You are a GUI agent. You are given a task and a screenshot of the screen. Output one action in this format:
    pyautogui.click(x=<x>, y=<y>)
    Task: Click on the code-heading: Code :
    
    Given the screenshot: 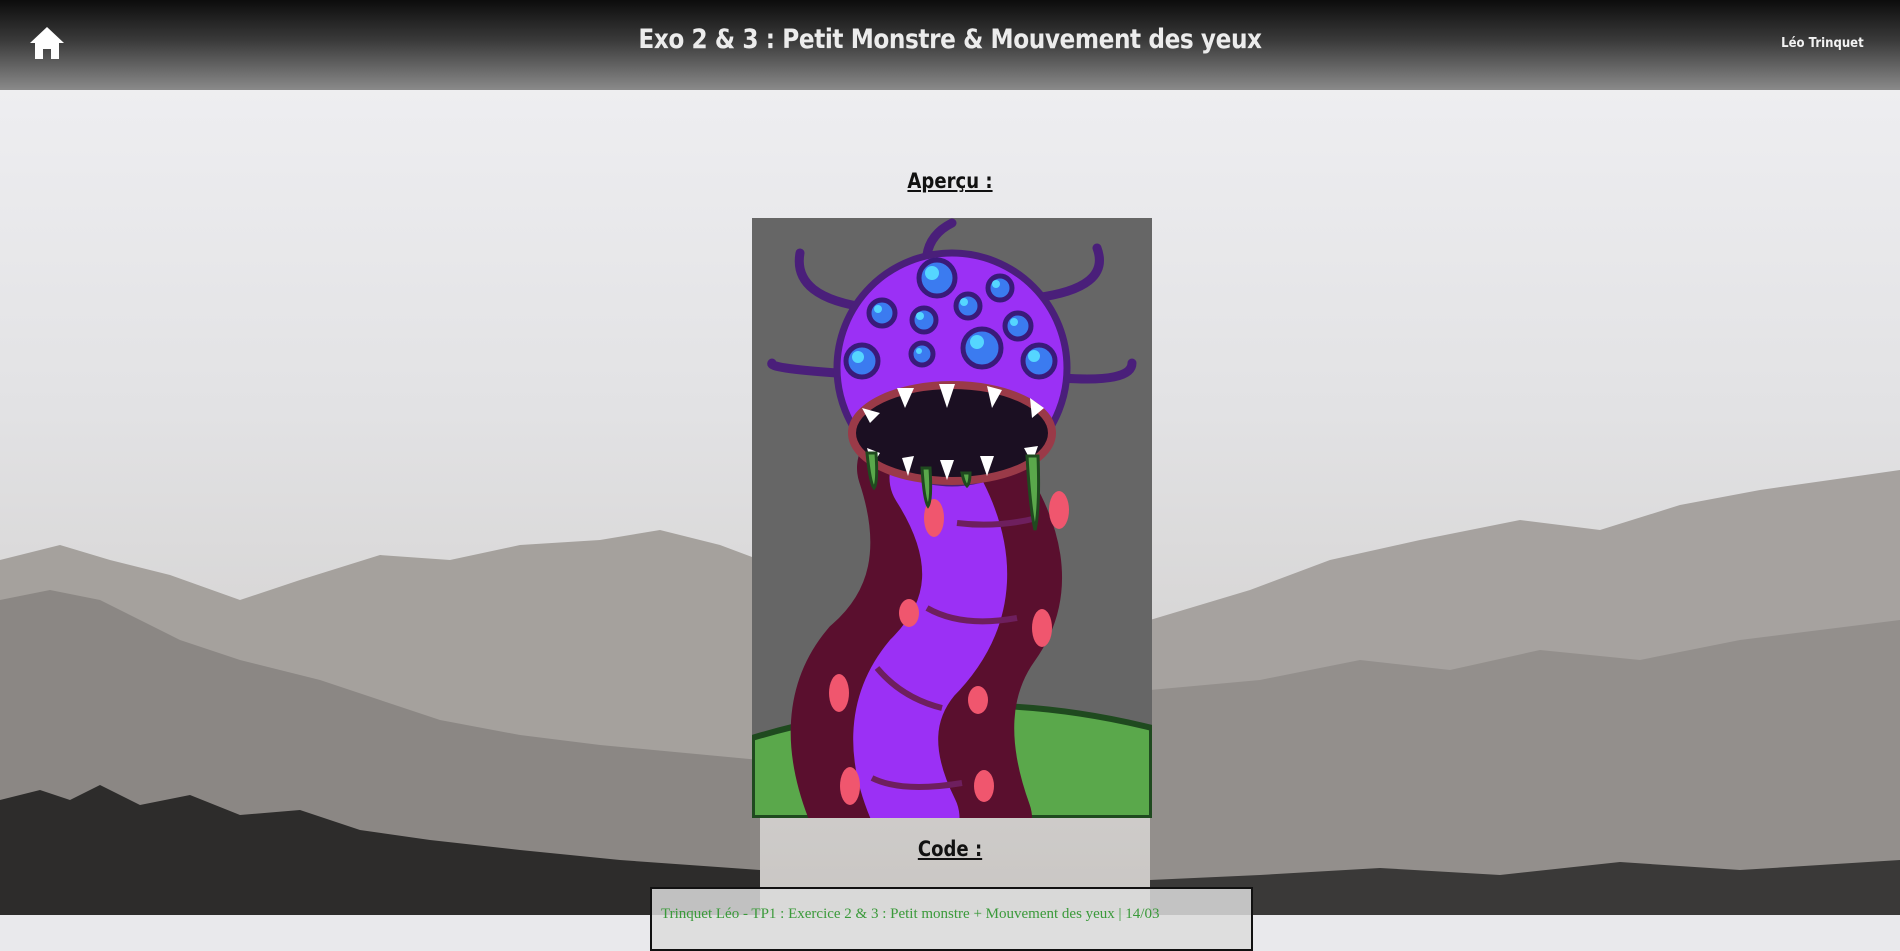 What is the action you would take?
    pyautogui.click(x=950, y=849)
    